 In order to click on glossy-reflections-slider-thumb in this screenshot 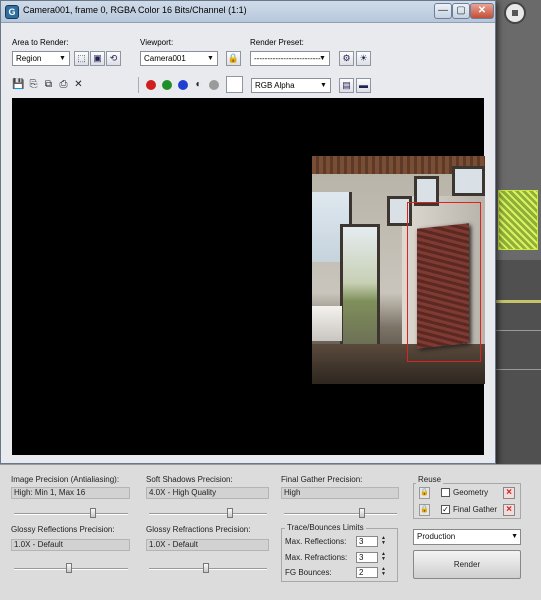, I will do `click(69, 568)`.